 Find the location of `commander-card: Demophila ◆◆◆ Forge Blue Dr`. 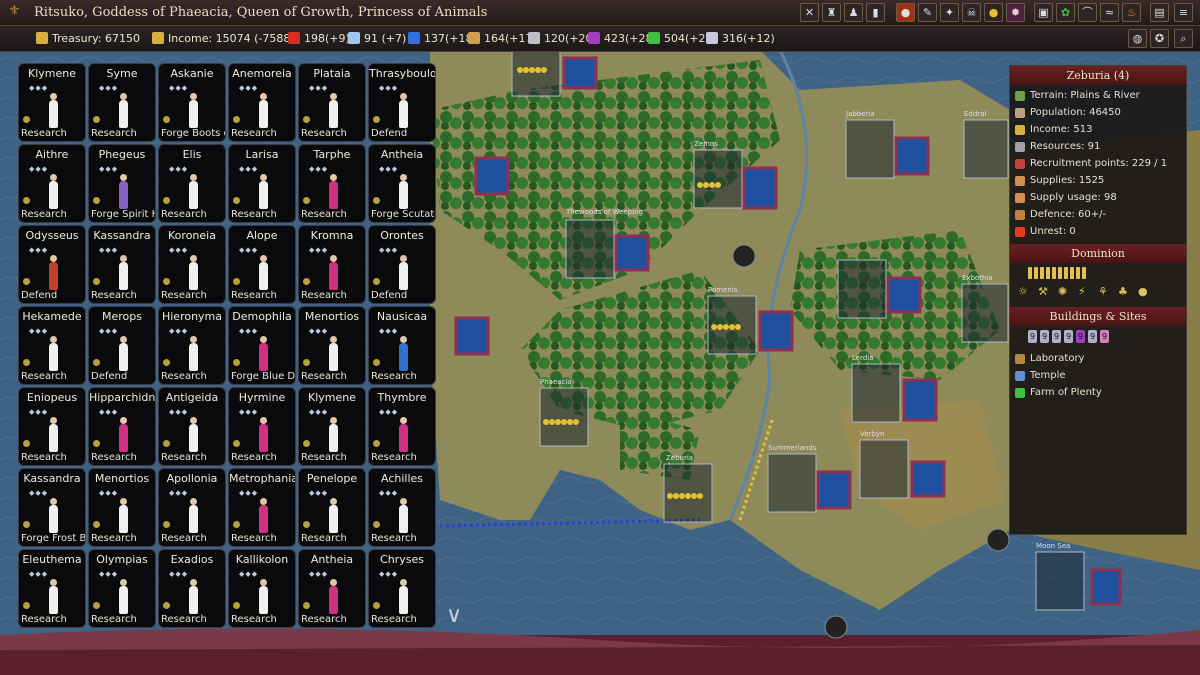

commander-card: Demophila ◆◆◆ Forge Blue Dr is located at coordinates (262, 345).